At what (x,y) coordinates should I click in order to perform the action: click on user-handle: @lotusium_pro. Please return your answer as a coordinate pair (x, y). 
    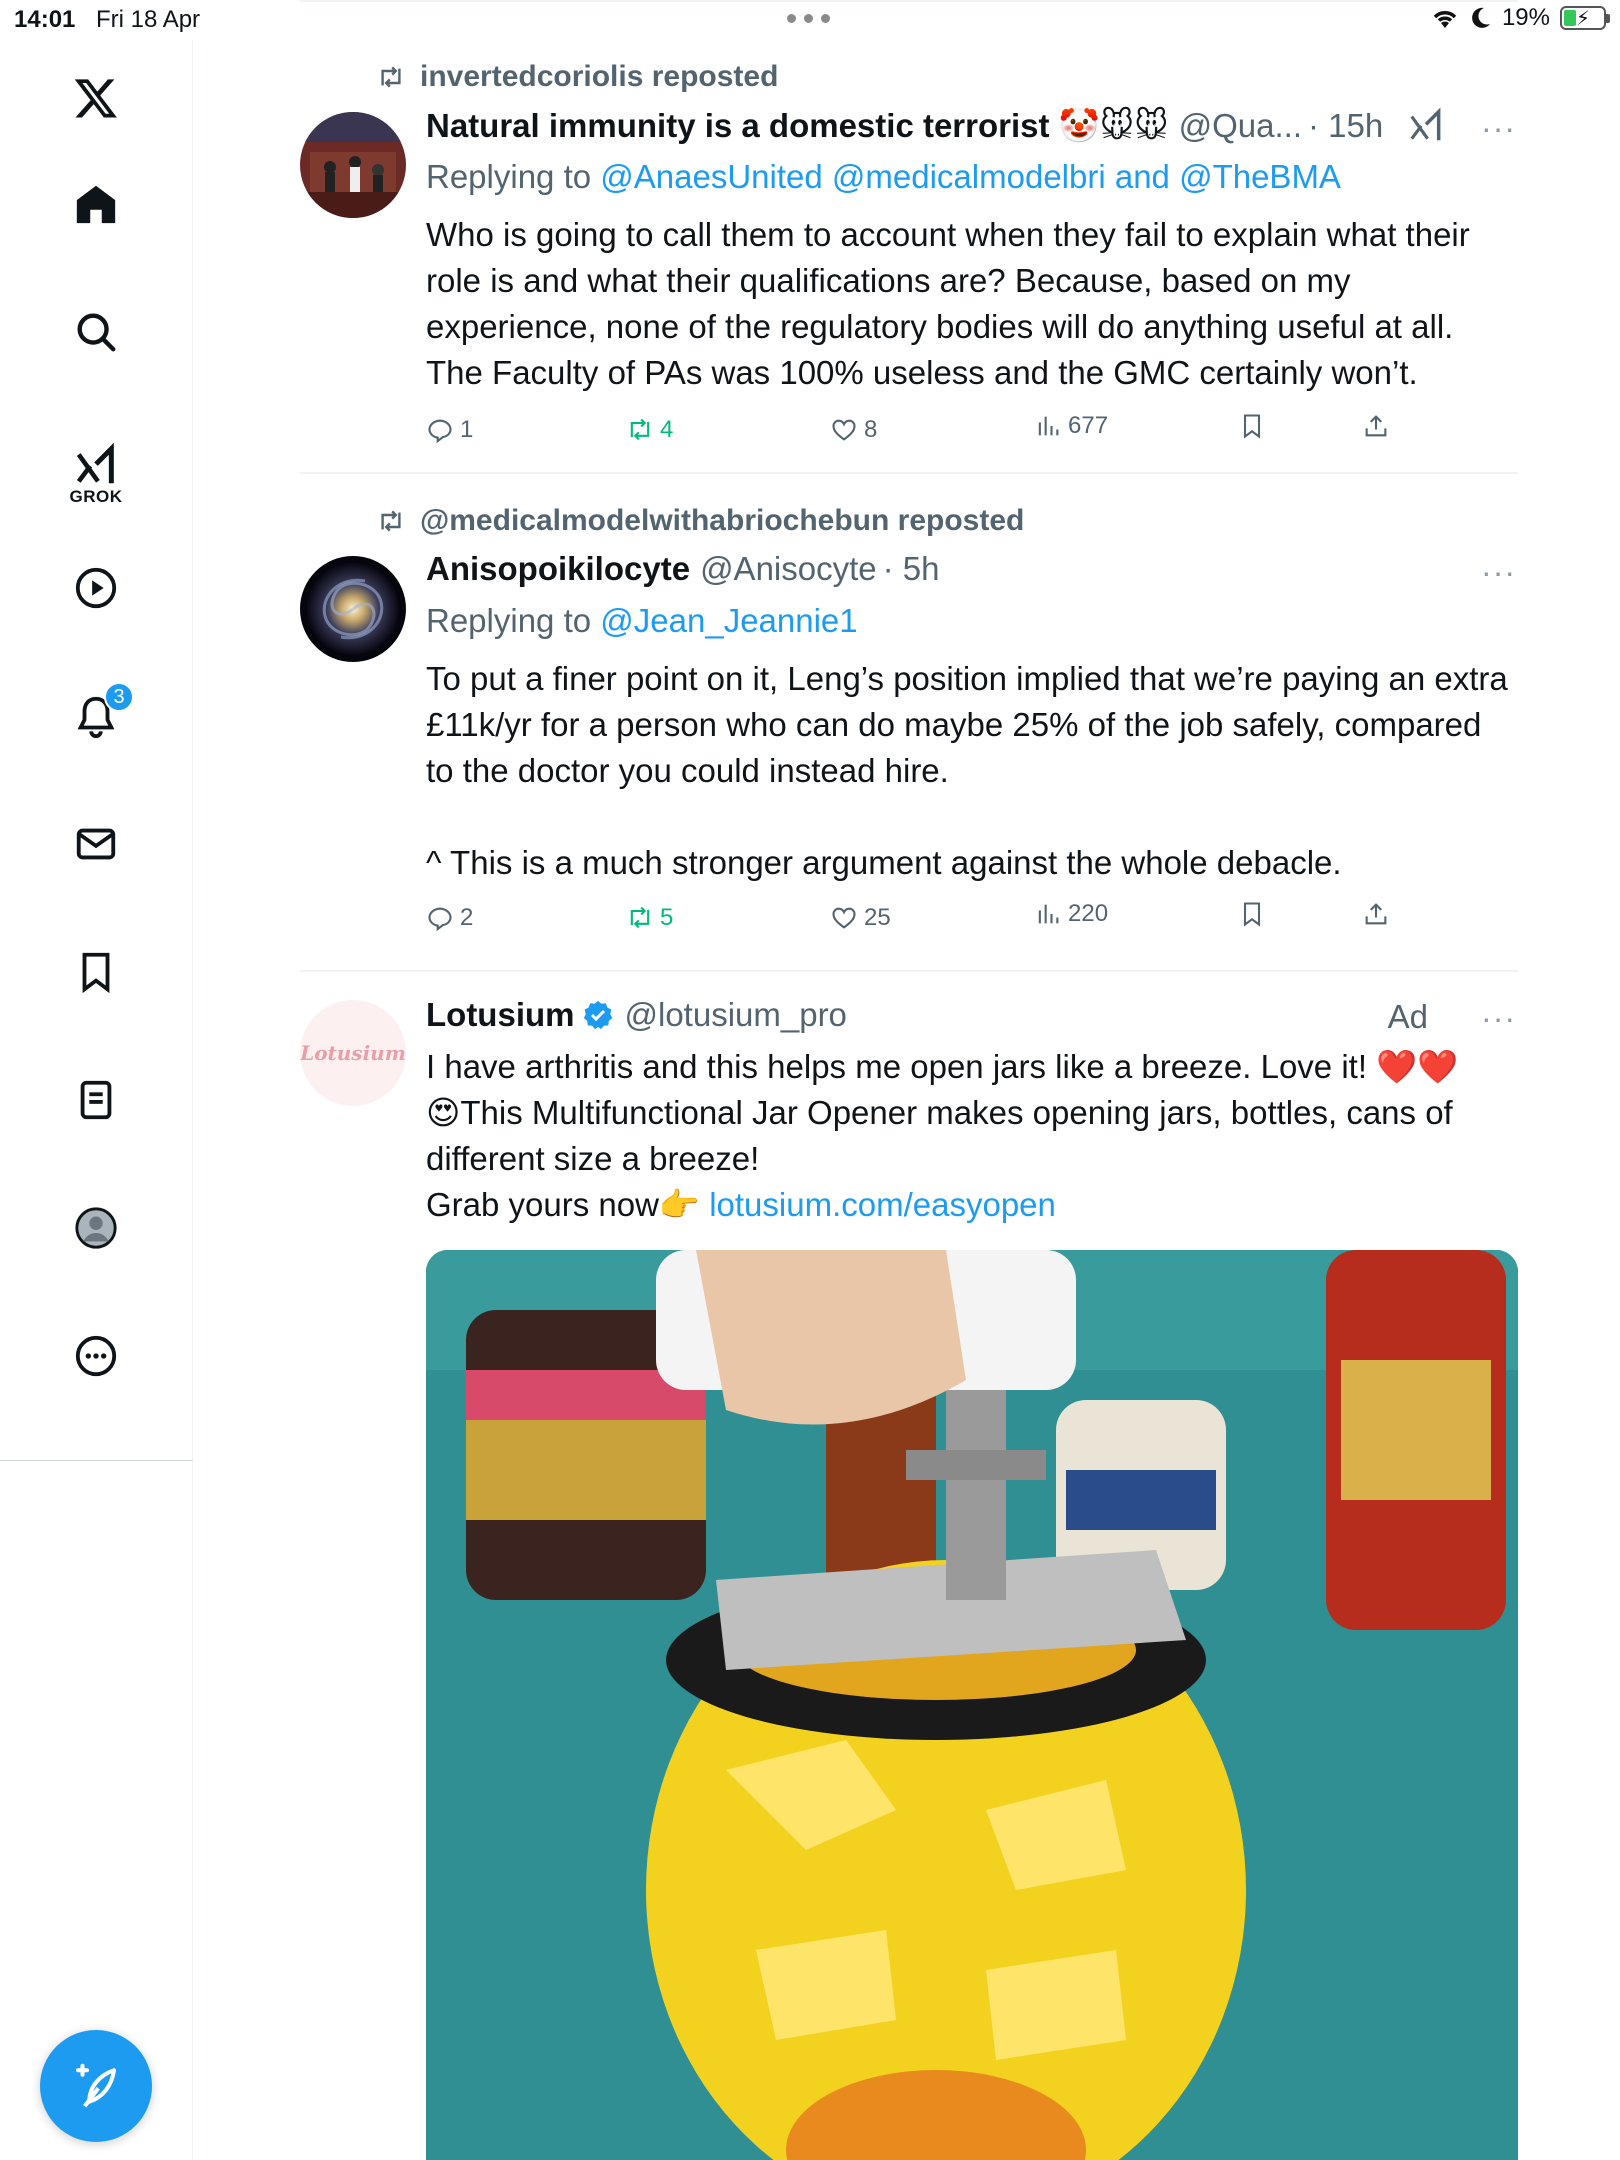
    Looking at the image, I should click on (735, 1015).